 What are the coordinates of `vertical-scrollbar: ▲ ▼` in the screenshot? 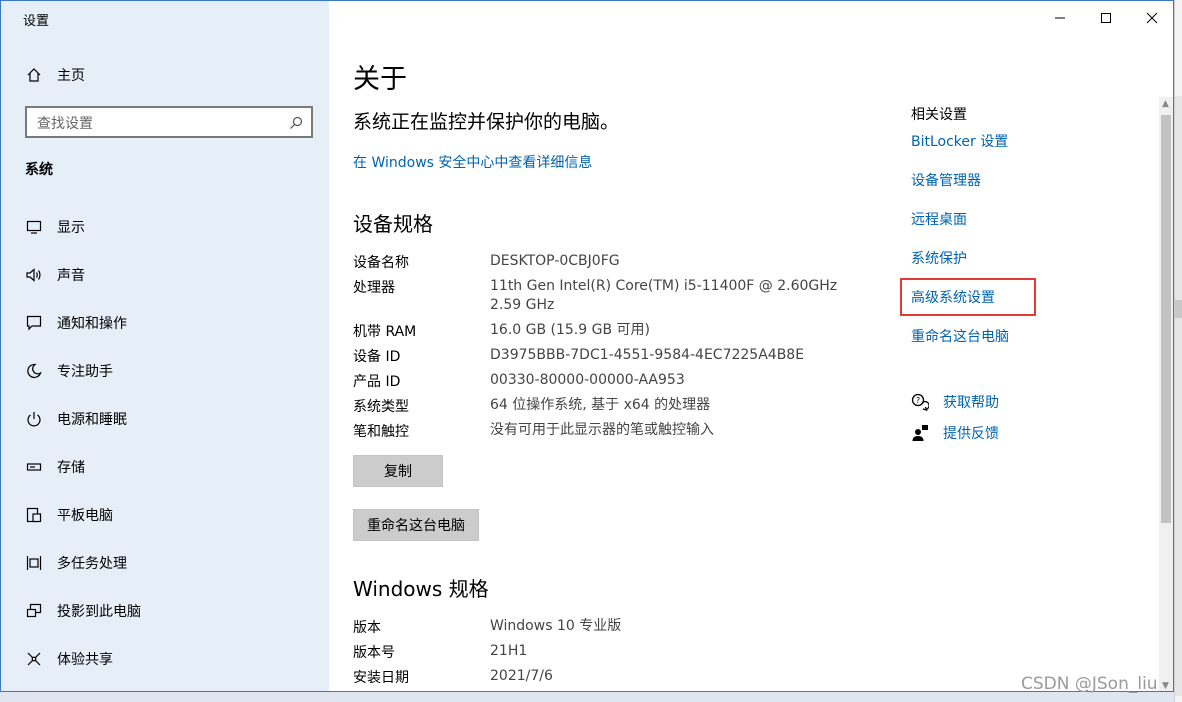 It's located at (1166, 394).